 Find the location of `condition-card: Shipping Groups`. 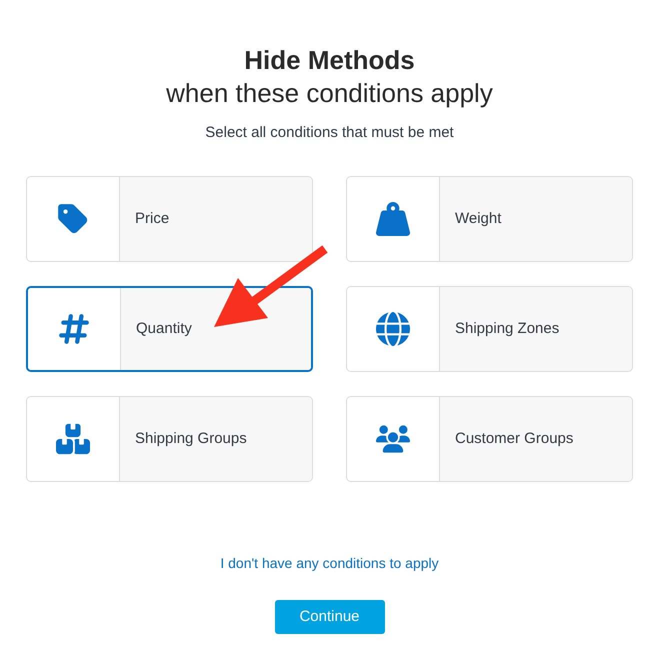

condition-card: Shipping Groups is located at coordinates (169, 439).